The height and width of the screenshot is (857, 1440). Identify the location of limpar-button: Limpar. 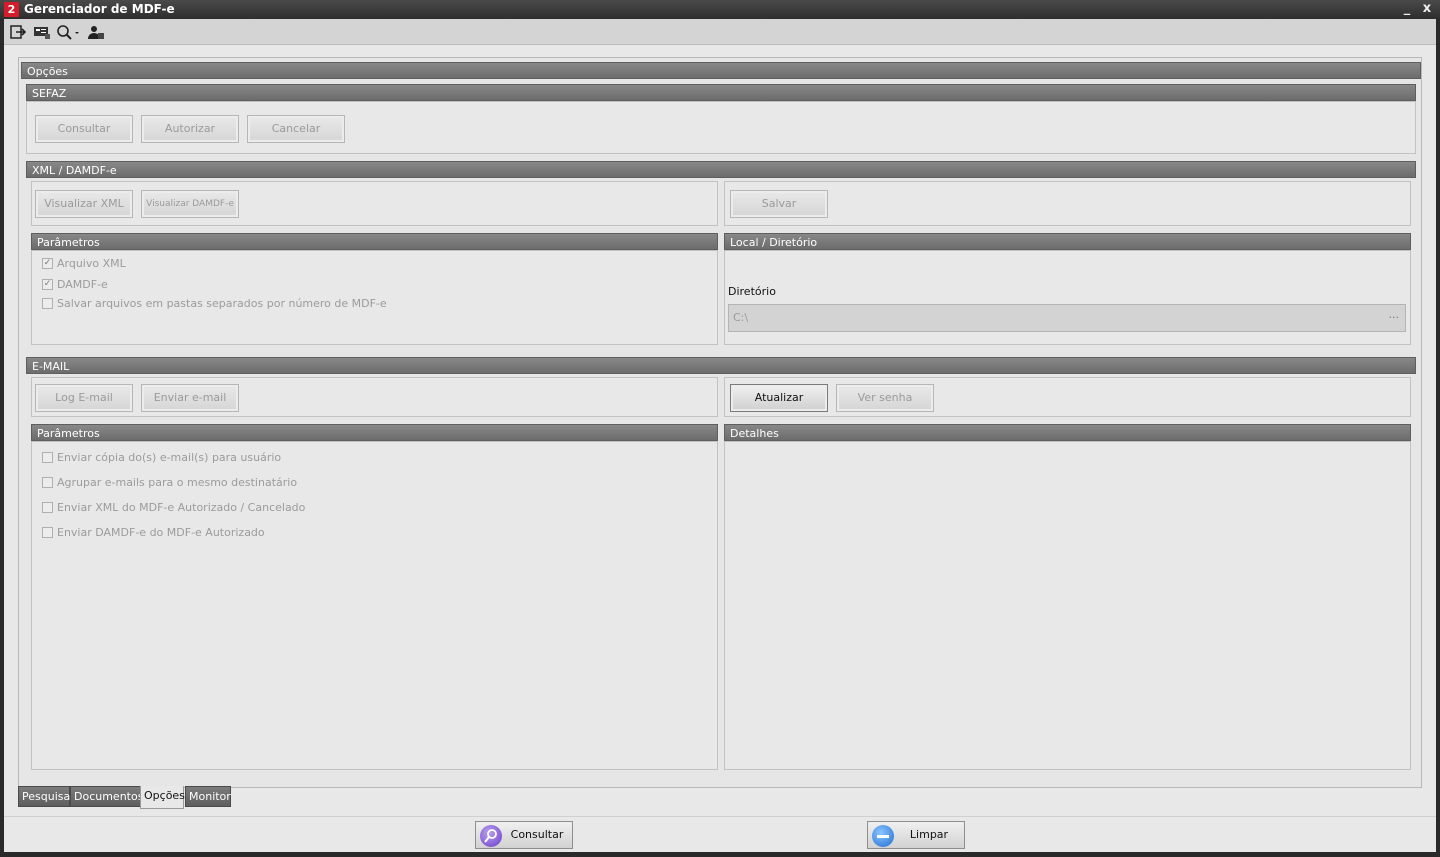
(916, 835).